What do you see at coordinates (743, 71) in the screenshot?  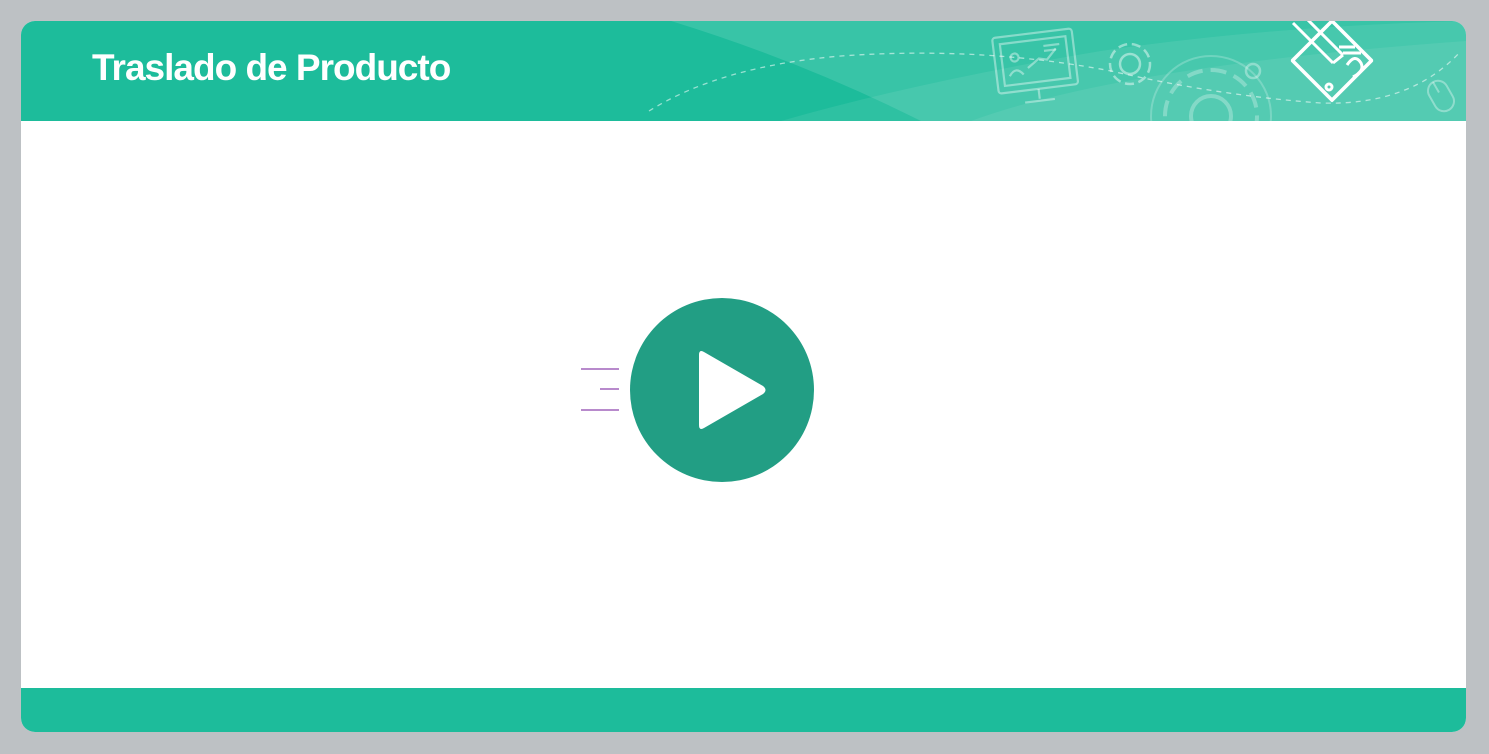 I see `header-banner: Traslado de Producto` at bounding box center [743, 71].